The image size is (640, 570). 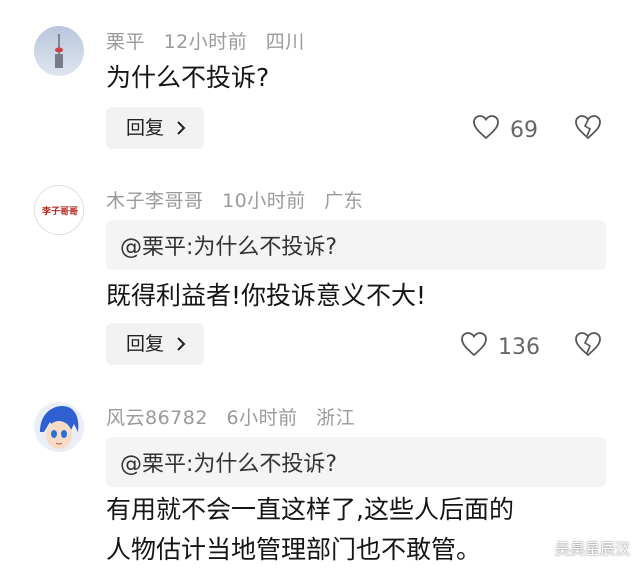 I want to click on comment-text-line: 有用就不会一直这样了,这些人后面的, so click(x=310, y=509).